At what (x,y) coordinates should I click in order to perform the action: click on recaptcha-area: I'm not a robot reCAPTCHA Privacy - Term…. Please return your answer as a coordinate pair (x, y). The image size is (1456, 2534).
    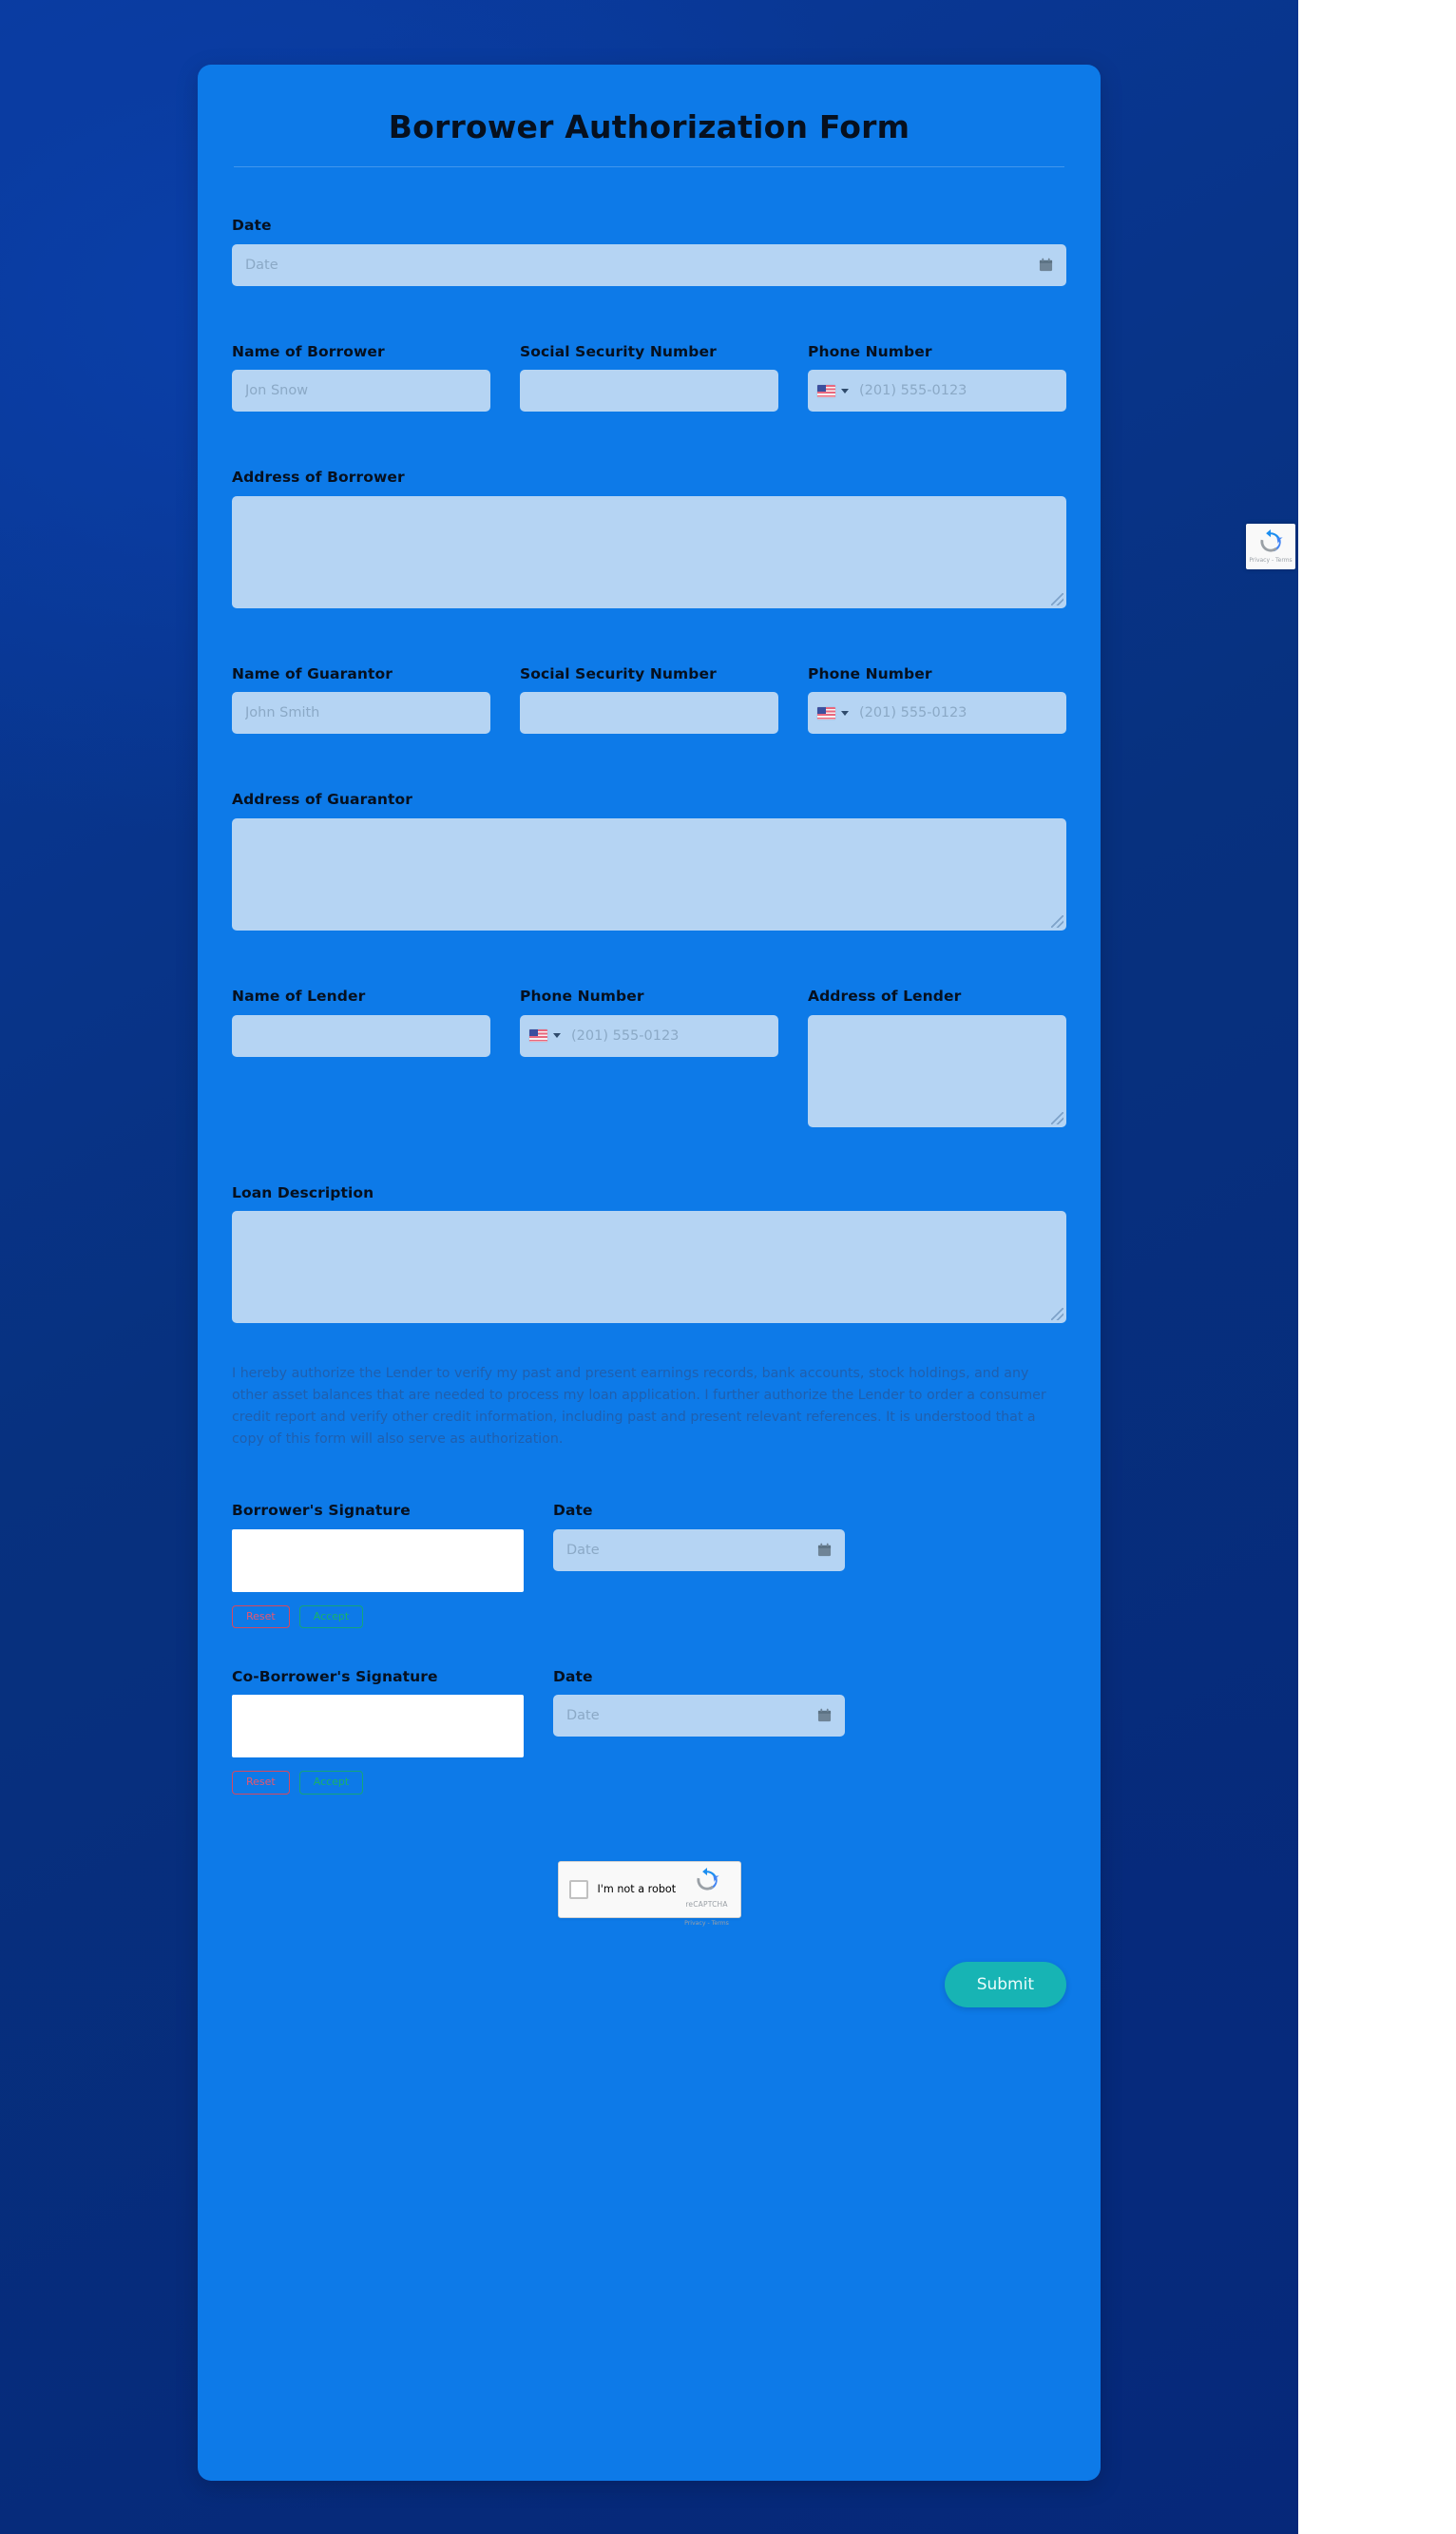
    Looking at the image, I should click on (649, 1893).